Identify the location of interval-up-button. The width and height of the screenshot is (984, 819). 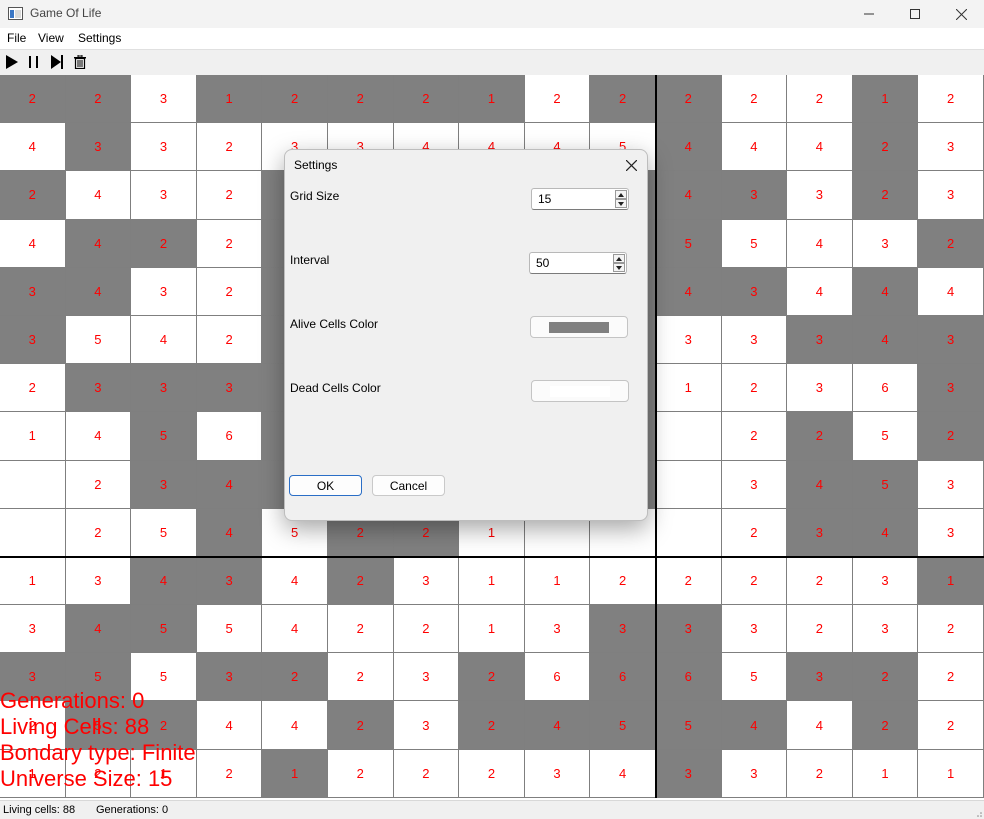
(619, 258).